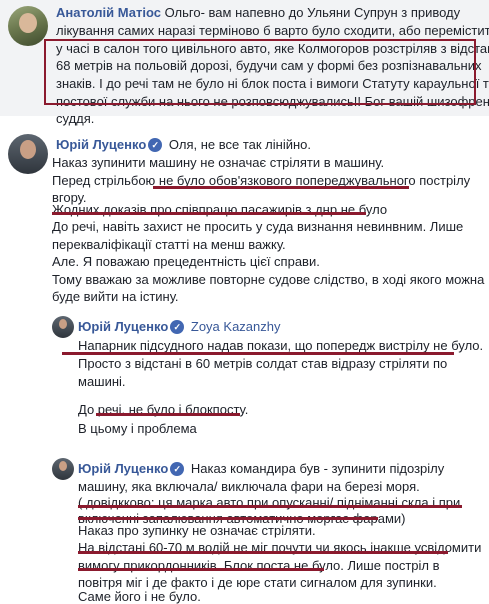 The height and width of the screenshot is (604, 489). I want to click on comment-first-line: Юрій Луценко ✓ Zoya Kazanzhy, so click(179, 326).